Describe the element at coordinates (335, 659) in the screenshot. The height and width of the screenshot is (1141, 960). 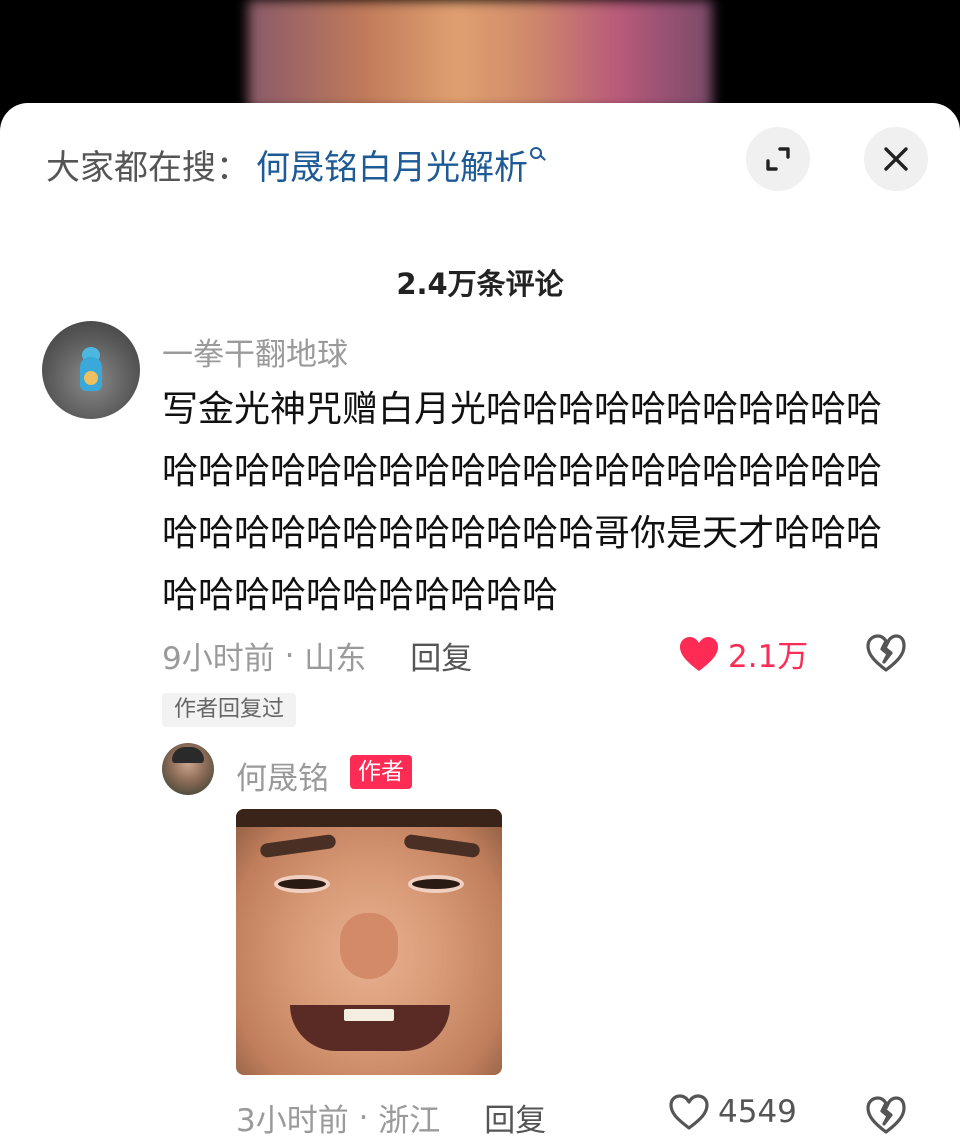
I see `comment-location: 山东` at that location.